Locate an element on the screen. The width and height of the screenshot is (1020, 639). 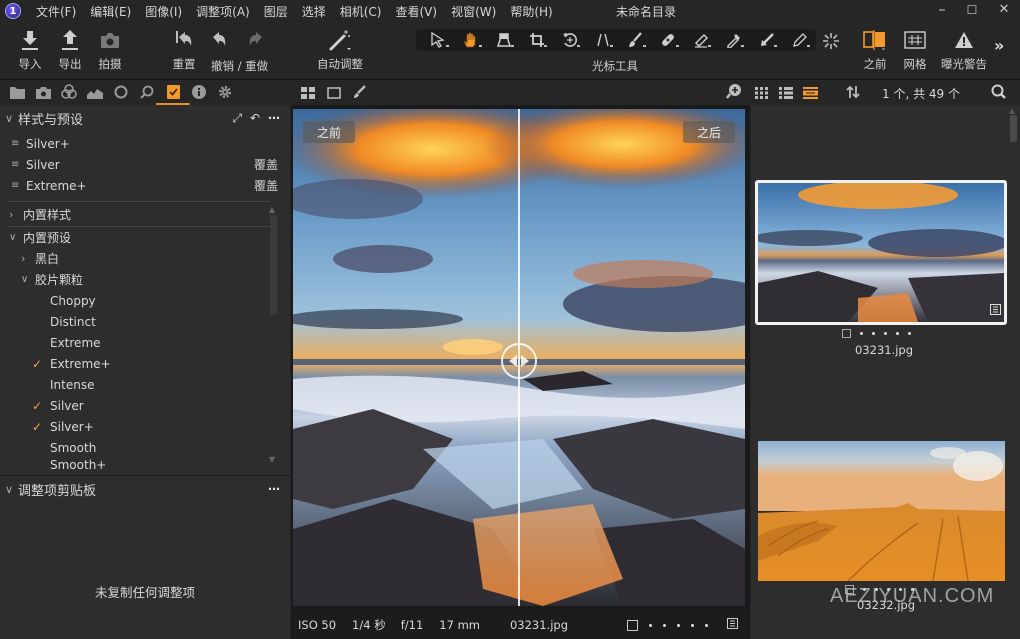
tab-library is located at coordinates (17, 93).